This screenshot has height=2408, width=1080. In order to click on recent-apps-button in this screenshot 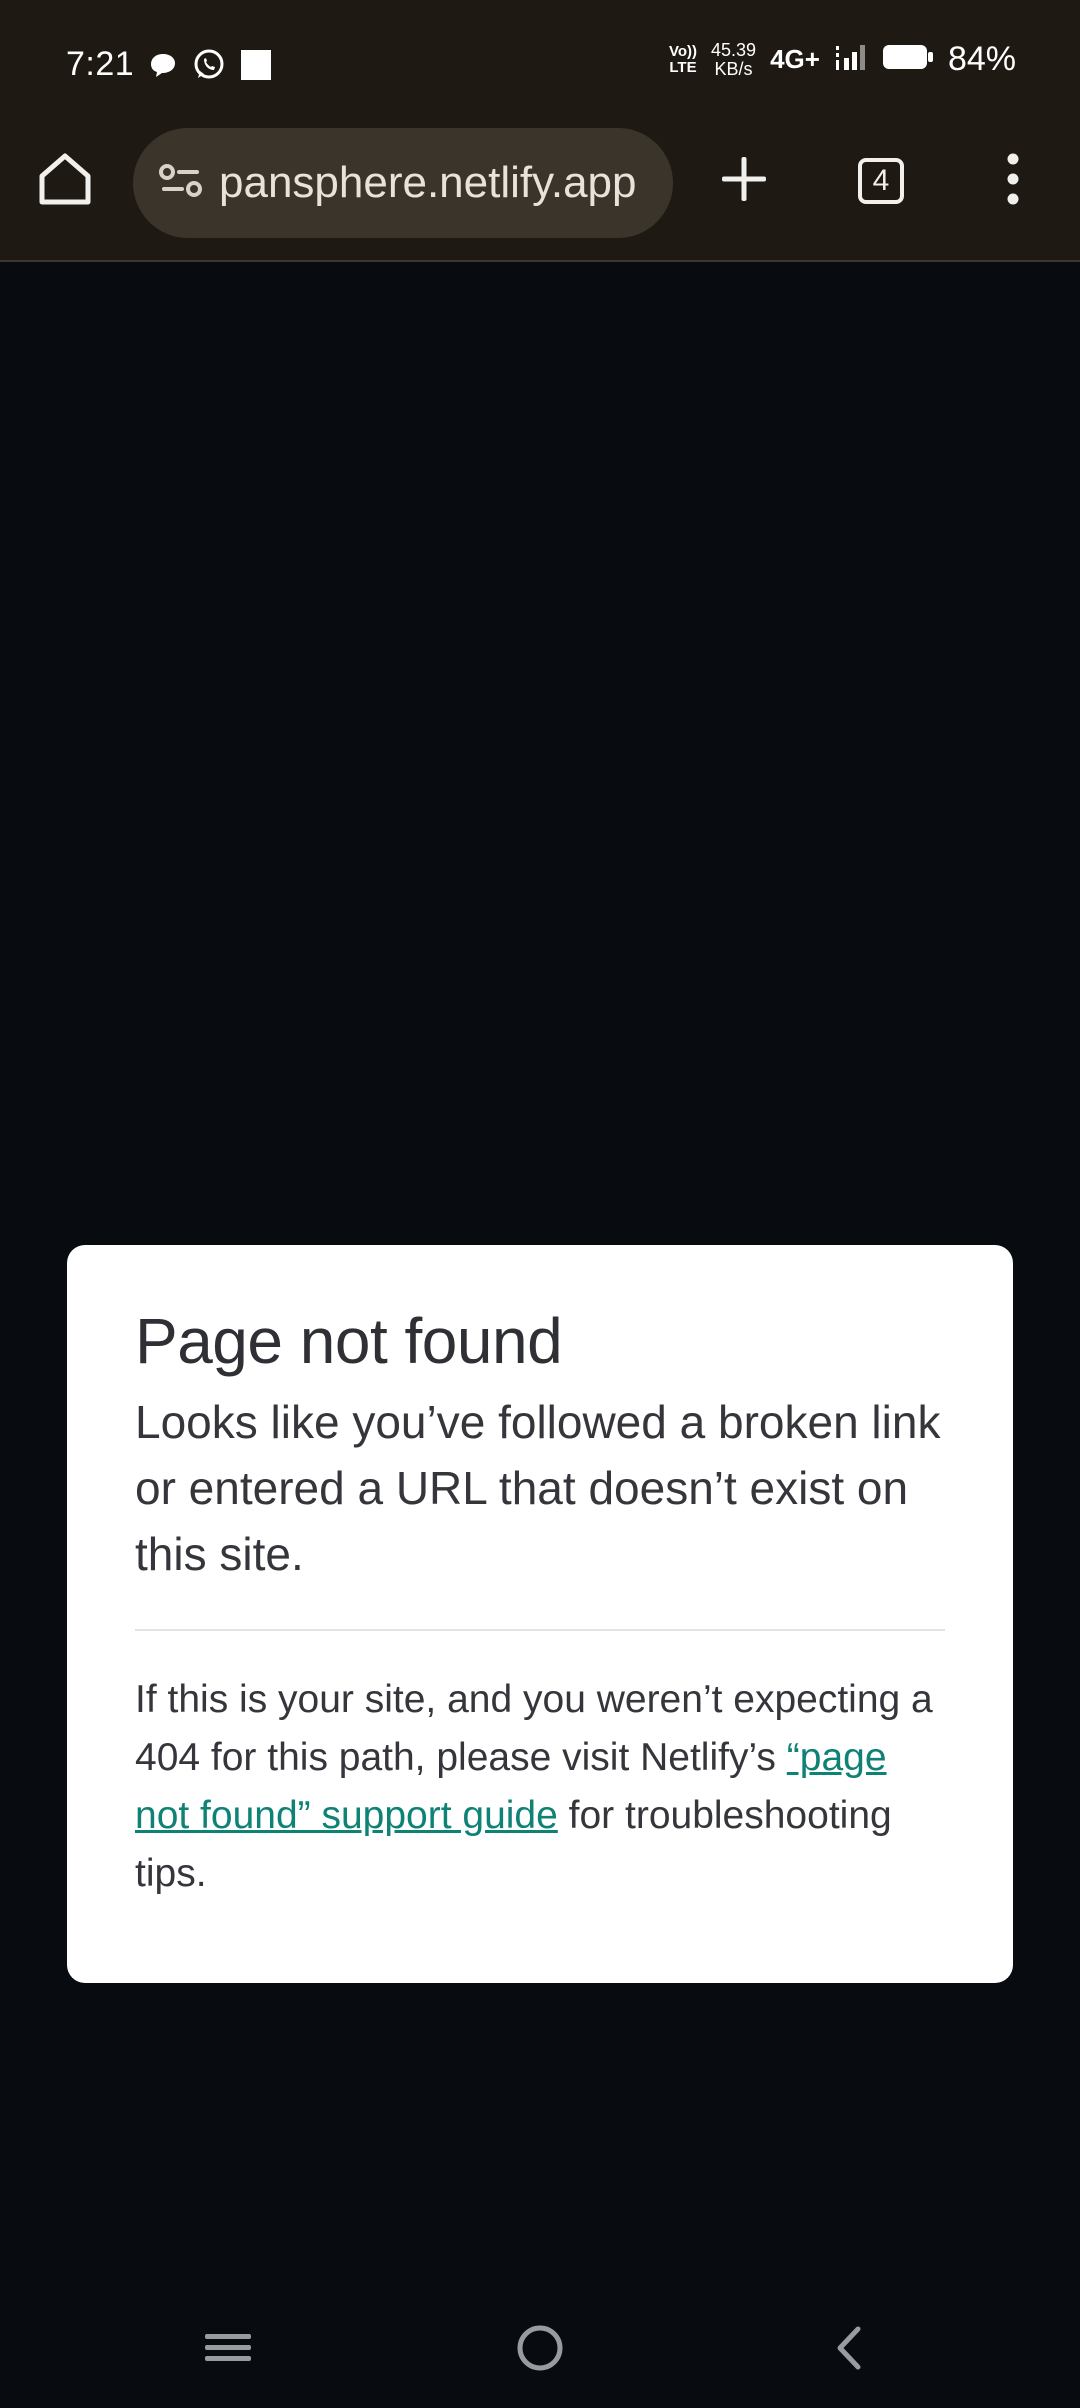, I will do `click(228, 2350)`.